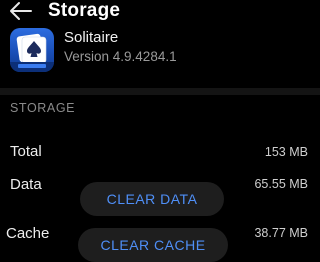 The image size is (320, 262). Describe the element at coordinates (28, 233) in the screenshot. I see `cache-label: Cache` at that location.